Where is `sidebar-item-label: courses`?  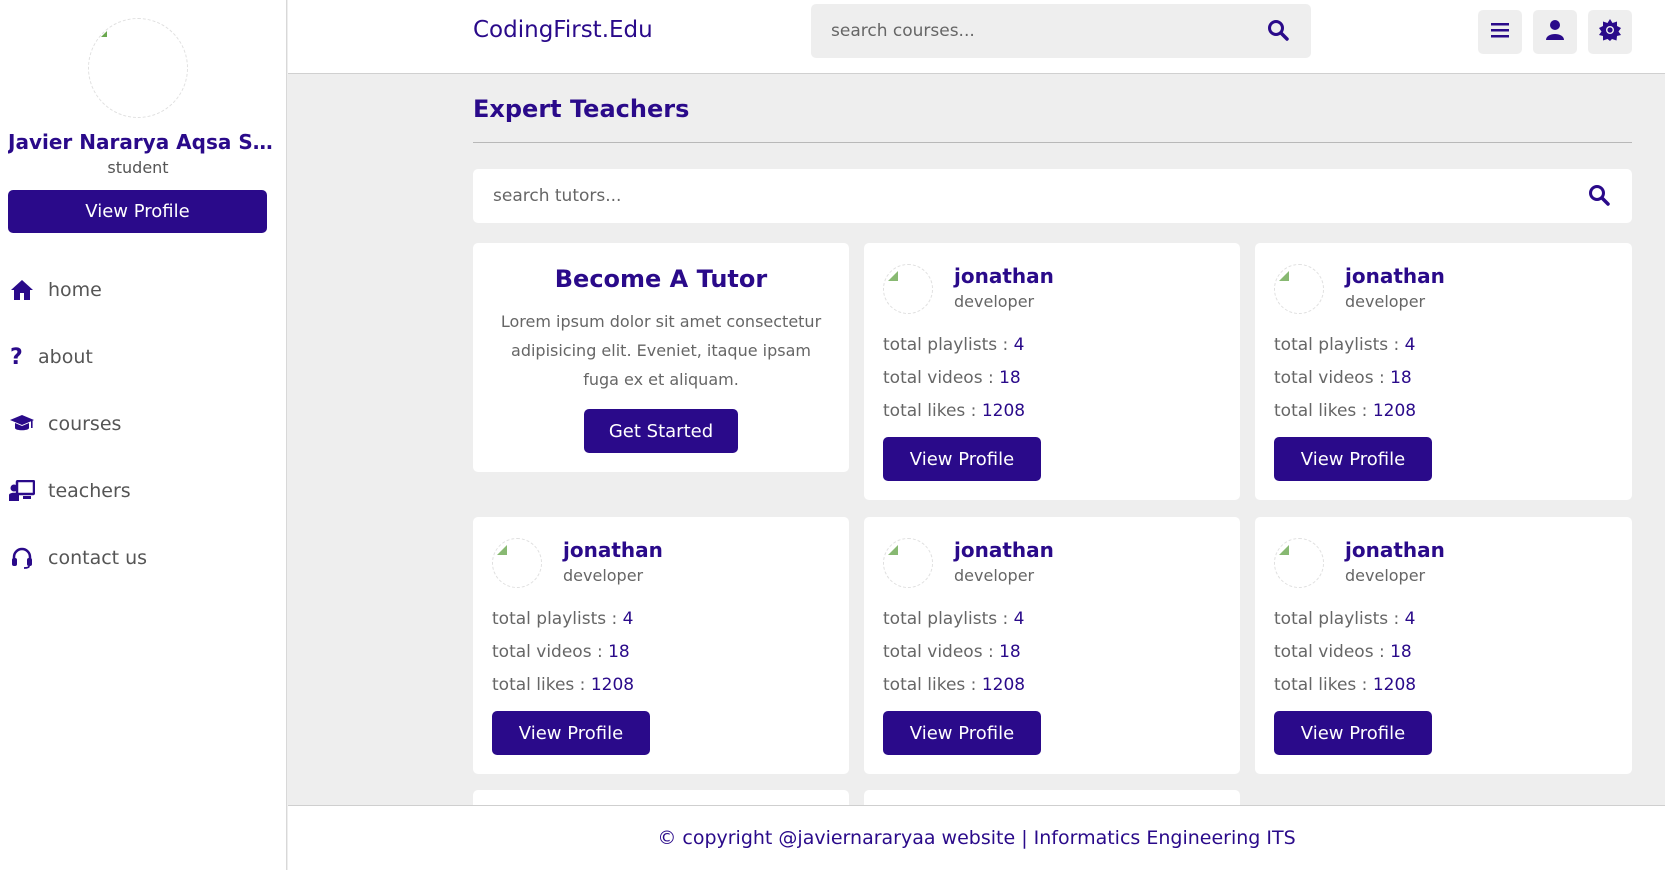 sidebar-item-label: courses is located at coordinates (85, 424).